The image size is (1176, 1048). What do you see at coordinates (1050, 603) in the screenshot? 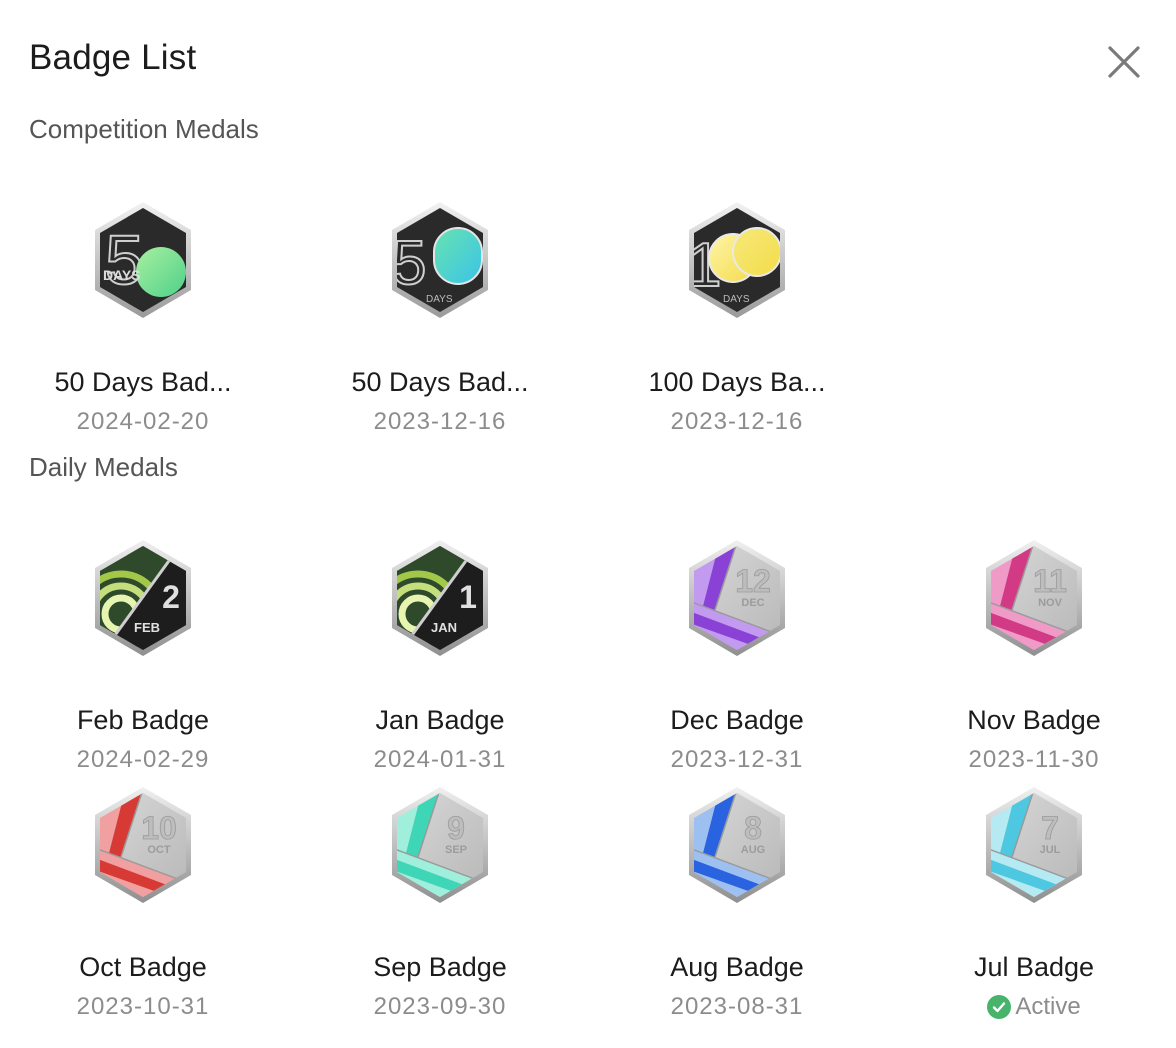
I see `svg-text: NOV` at bounding box center [1050, 603].